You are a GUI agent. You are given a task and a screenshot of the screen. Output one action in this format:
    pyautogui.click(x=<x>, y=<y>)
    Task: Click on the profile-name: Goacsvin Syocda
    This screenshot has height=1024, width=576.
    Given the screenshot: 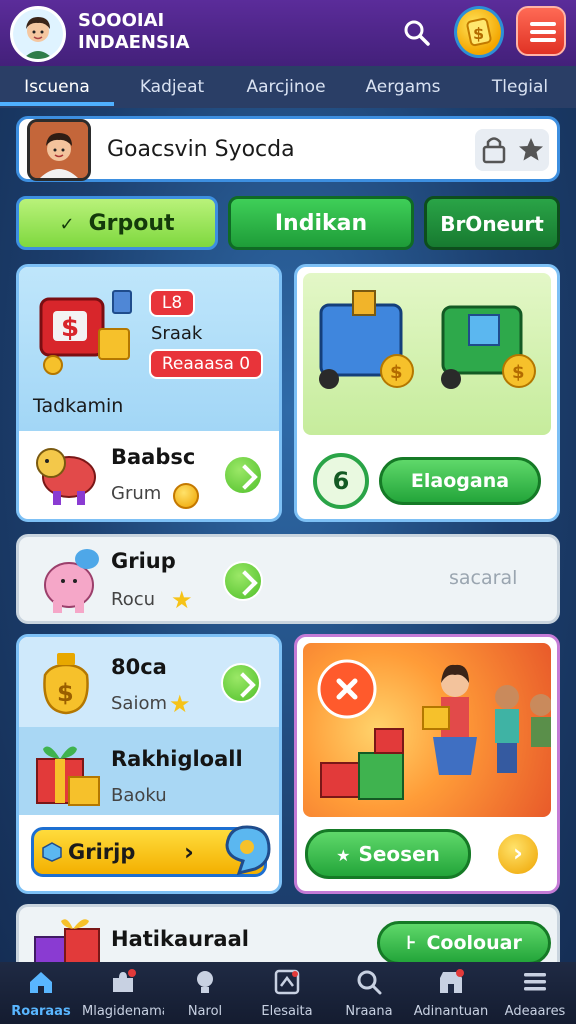 What is the action you would take?
    pyautogui.click(x=201, y=149)
    